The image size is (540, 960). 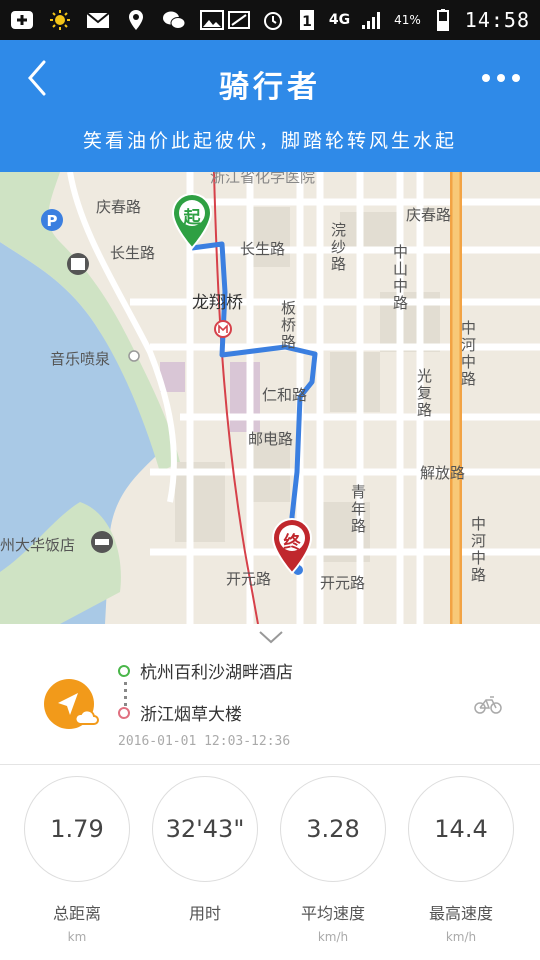 What do you see at coordinates (429, 215) in the screenshot?
I see `map-label-qingchun-right: 庆春路` at bounding box center [429, 215].